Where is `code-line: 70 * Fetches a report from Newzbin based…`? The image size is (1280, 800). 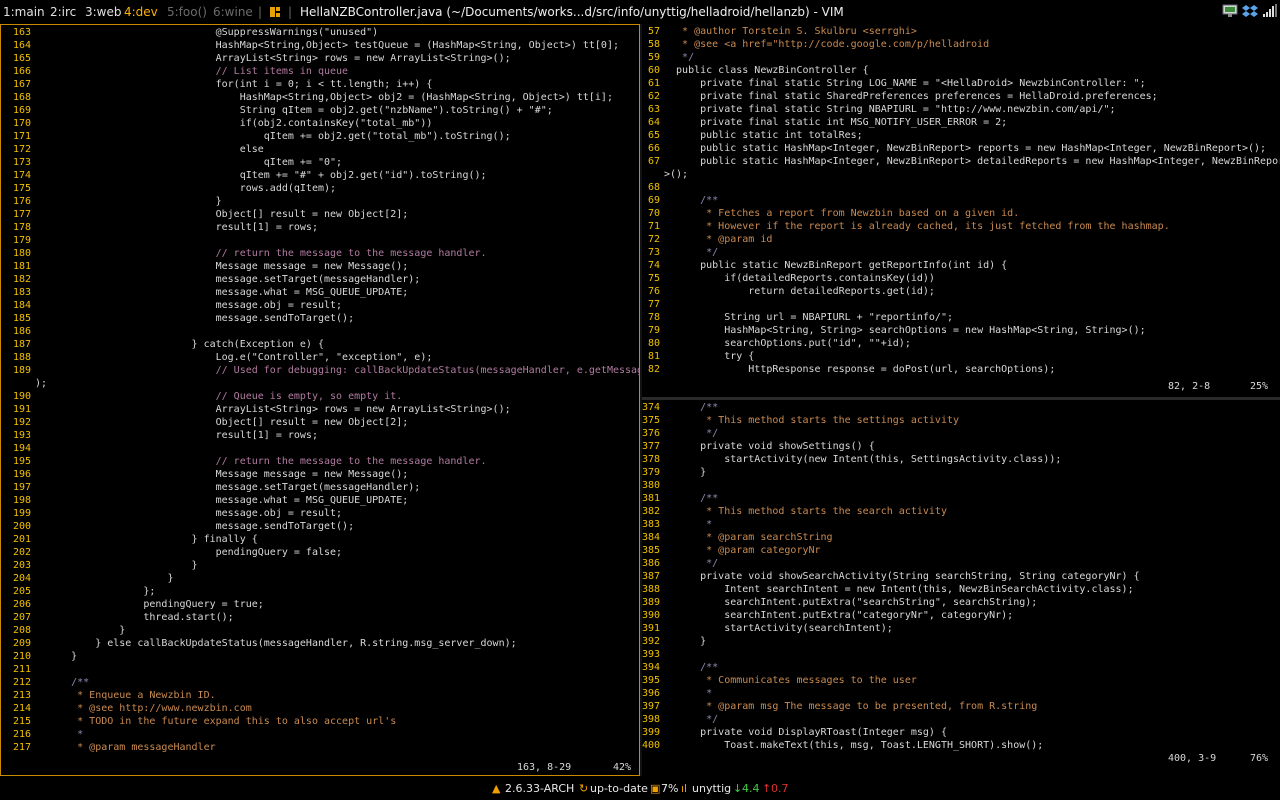 code-line: 70 * Fetches a report from Newzbin based… is located at coordinates (961, 213).